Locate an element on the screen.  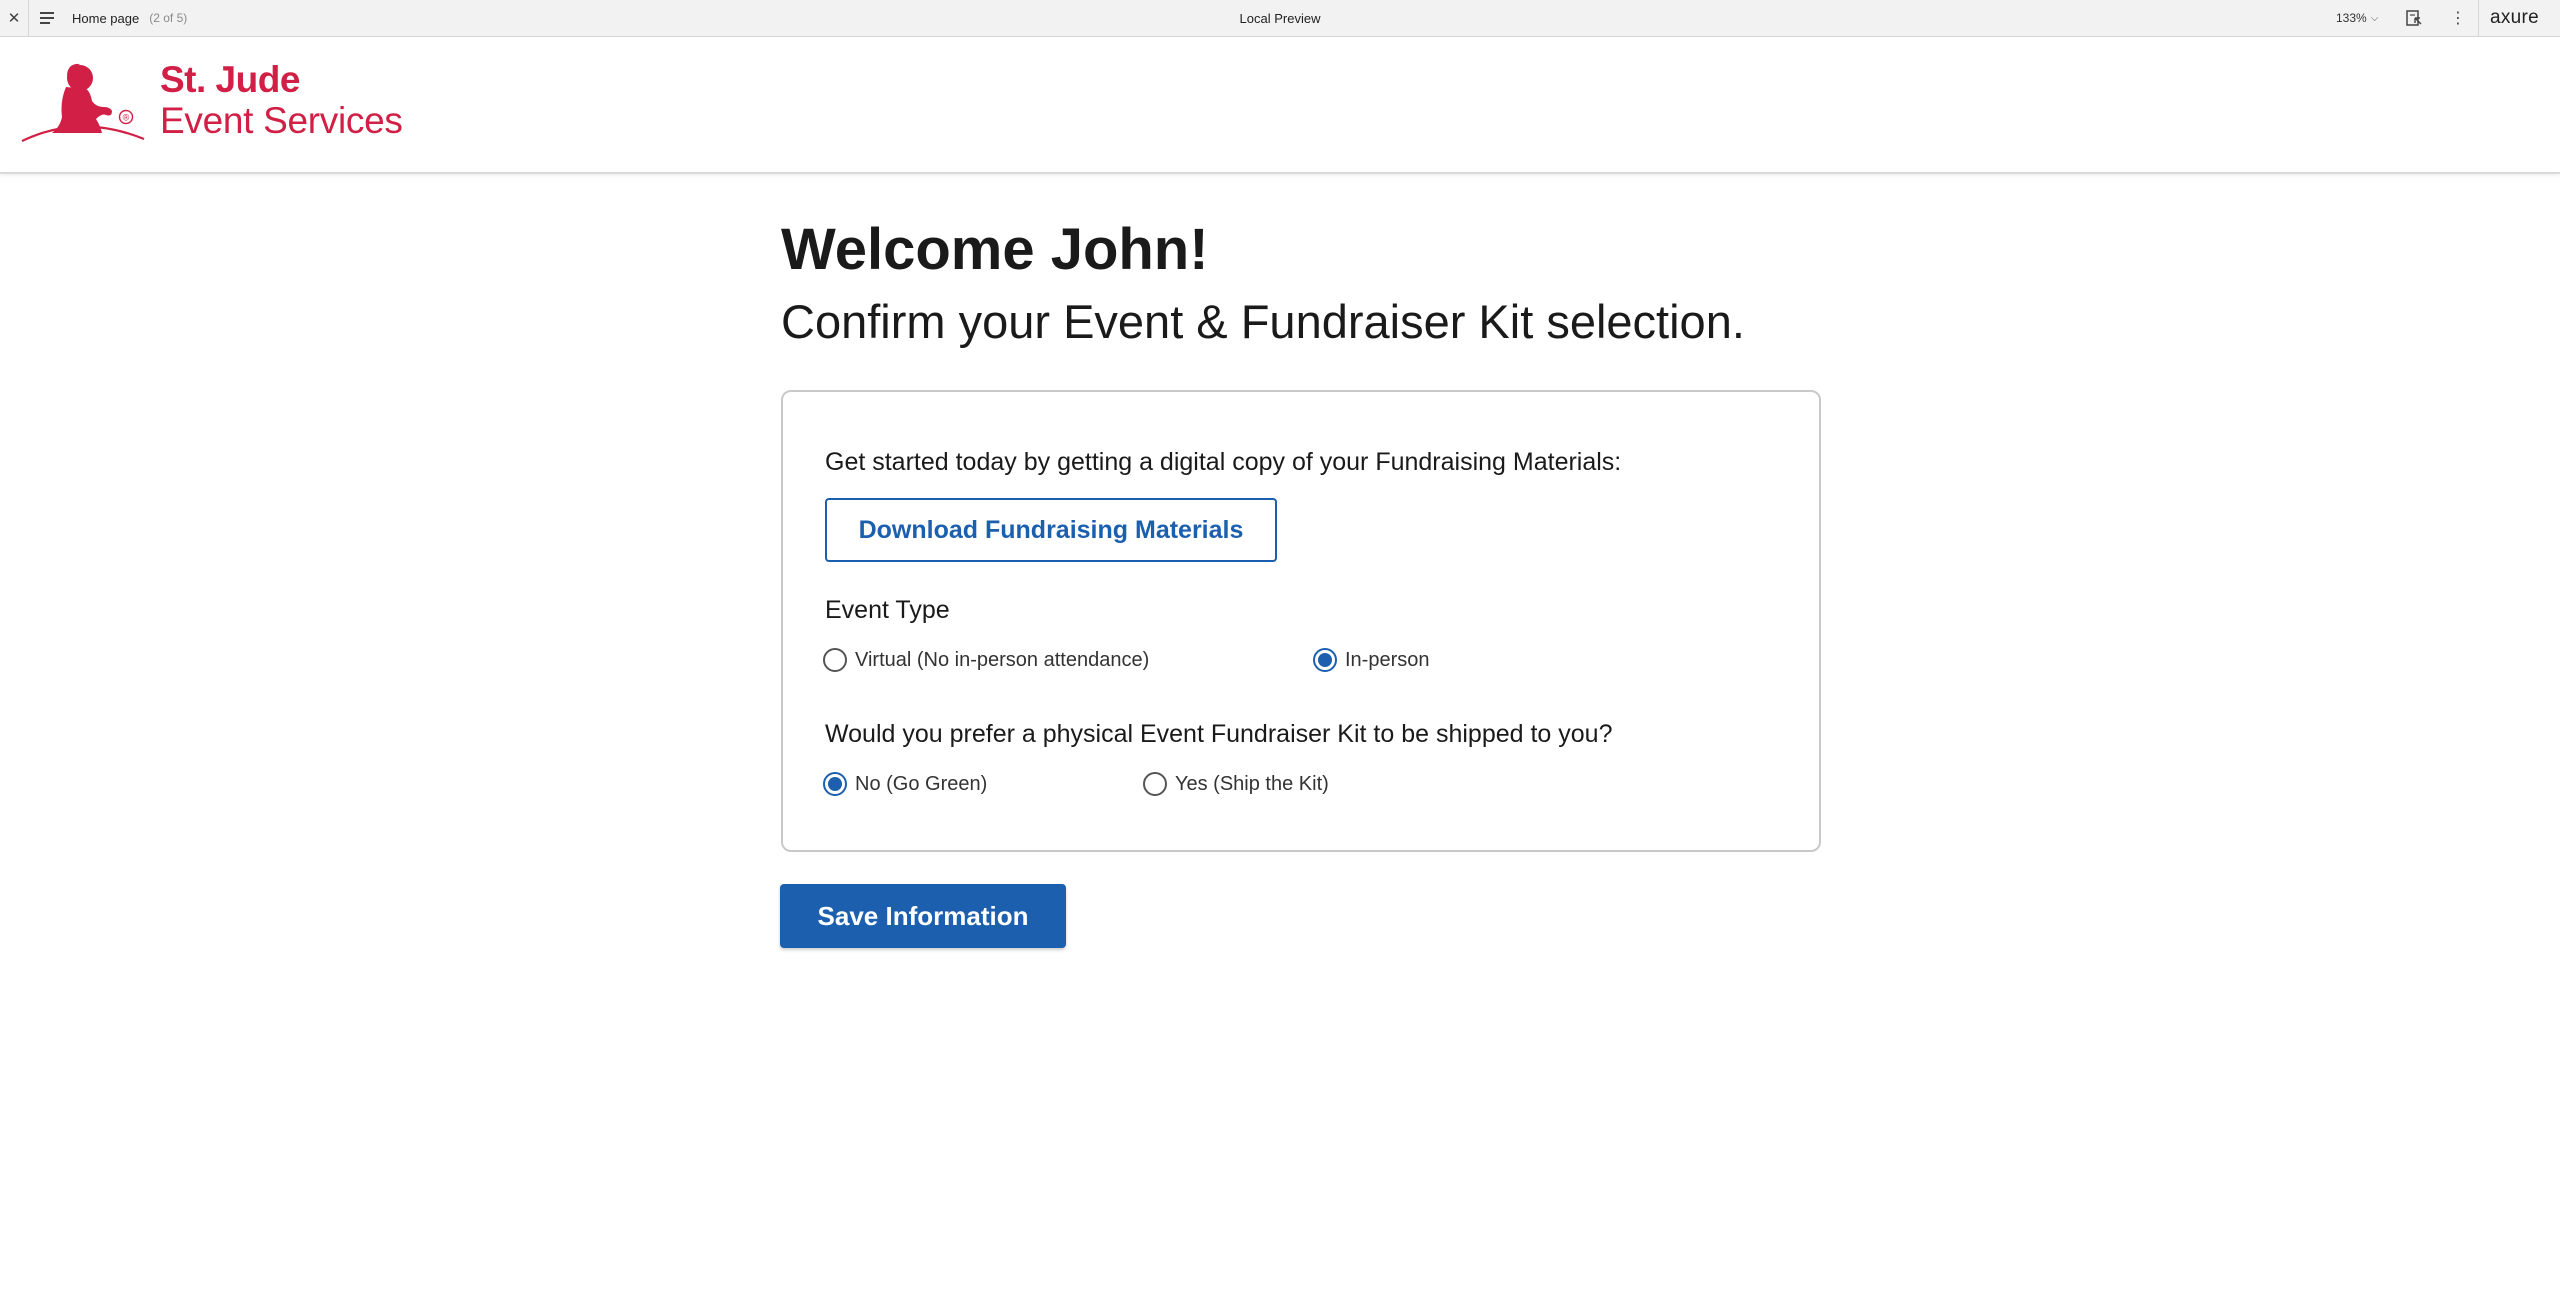
st-jude-logo: ® St. Jude Event Services is located at coordinates (211, 102).